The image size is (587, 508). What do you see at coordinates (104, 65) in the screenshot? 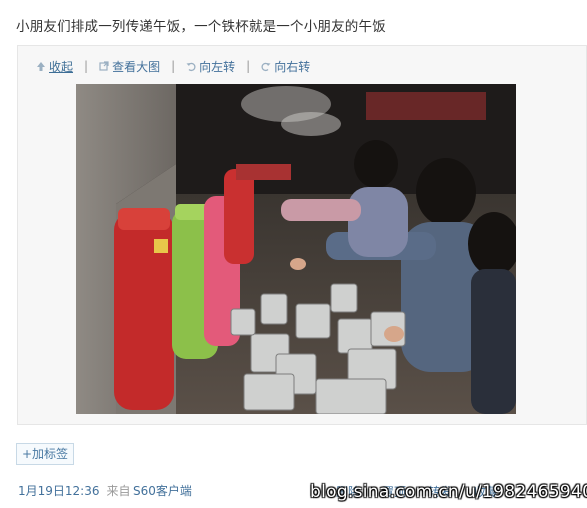
I see `external-view-icon` at bounding box center [104, 65].